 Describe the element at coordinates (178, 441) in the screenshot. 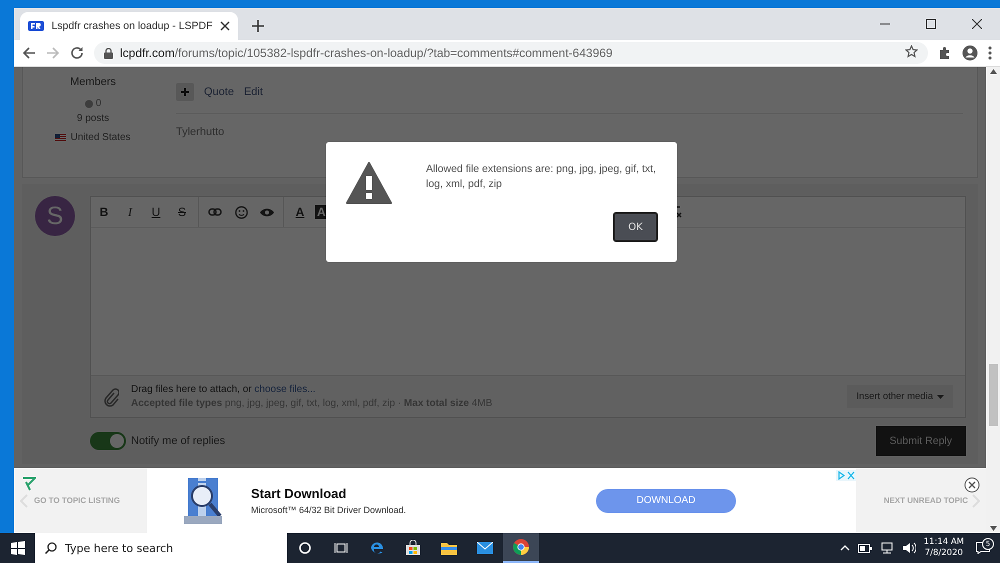

I see `notify-label: Notify me of replies` at that location.